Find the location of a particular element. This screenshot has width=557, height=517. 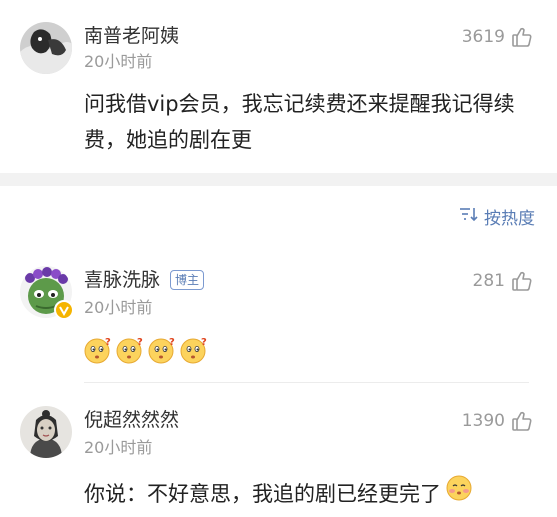

verified-badge-icon is located at coordinates (64, 312).